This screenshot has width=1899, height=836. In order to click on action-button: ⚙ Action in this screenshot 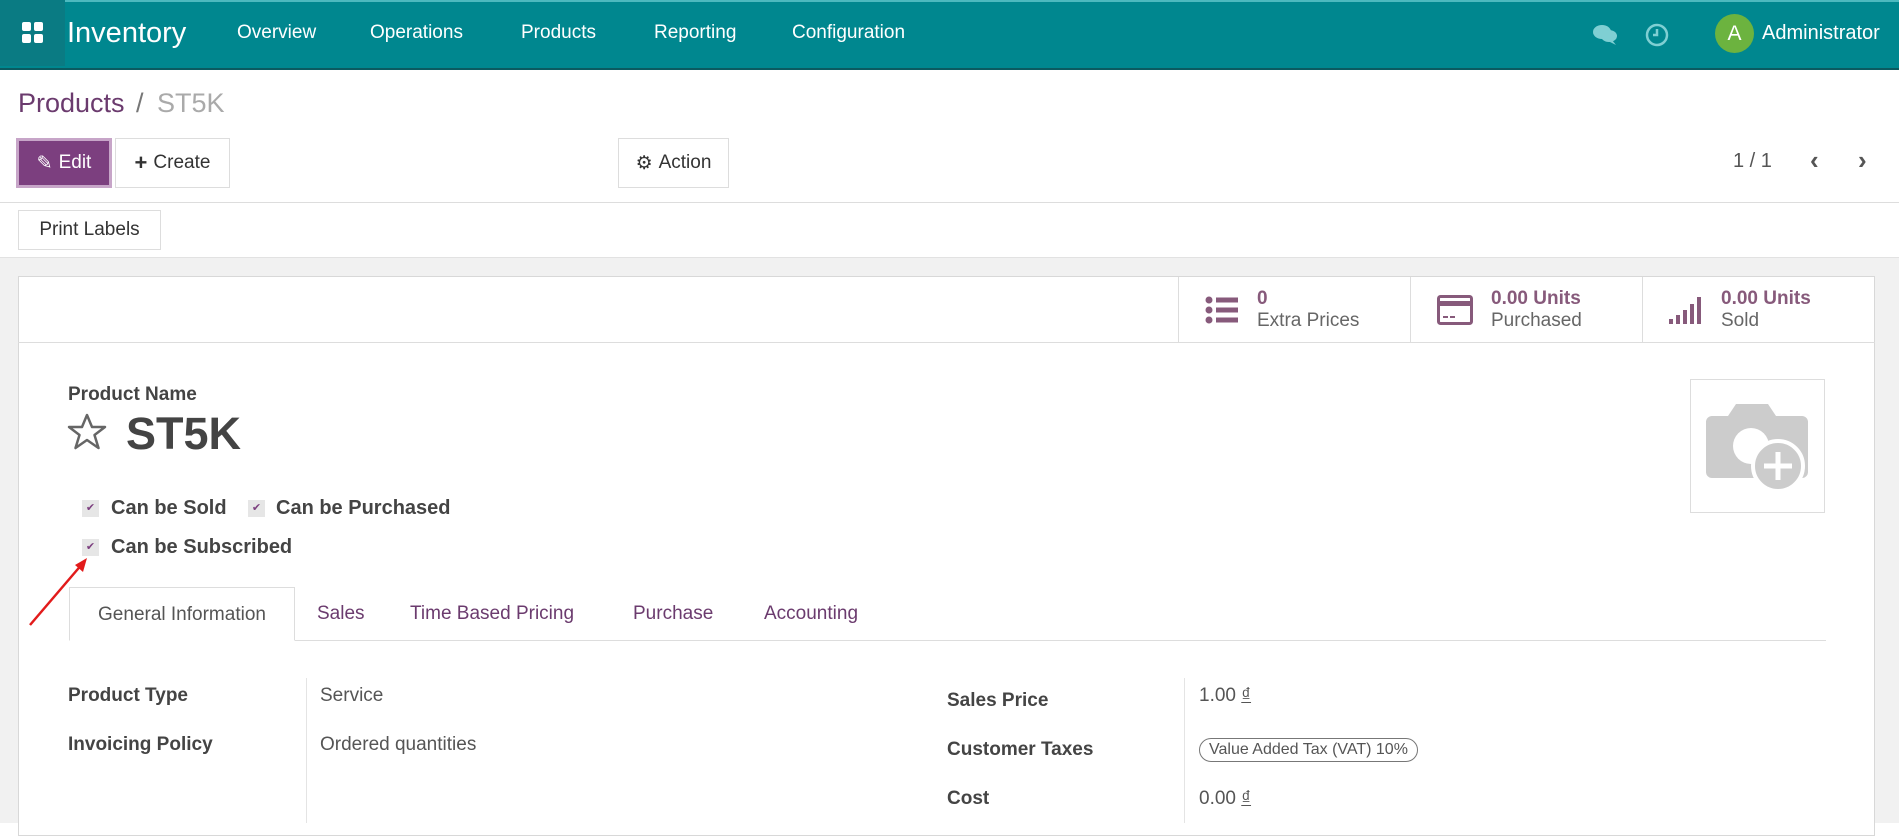, I will do `click(673, 163)`.